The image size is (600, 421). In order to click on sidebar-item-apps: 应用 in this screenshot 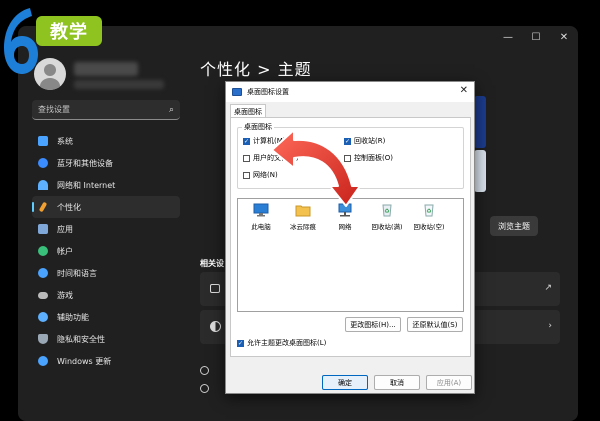, I will do `click(106, 229)`.